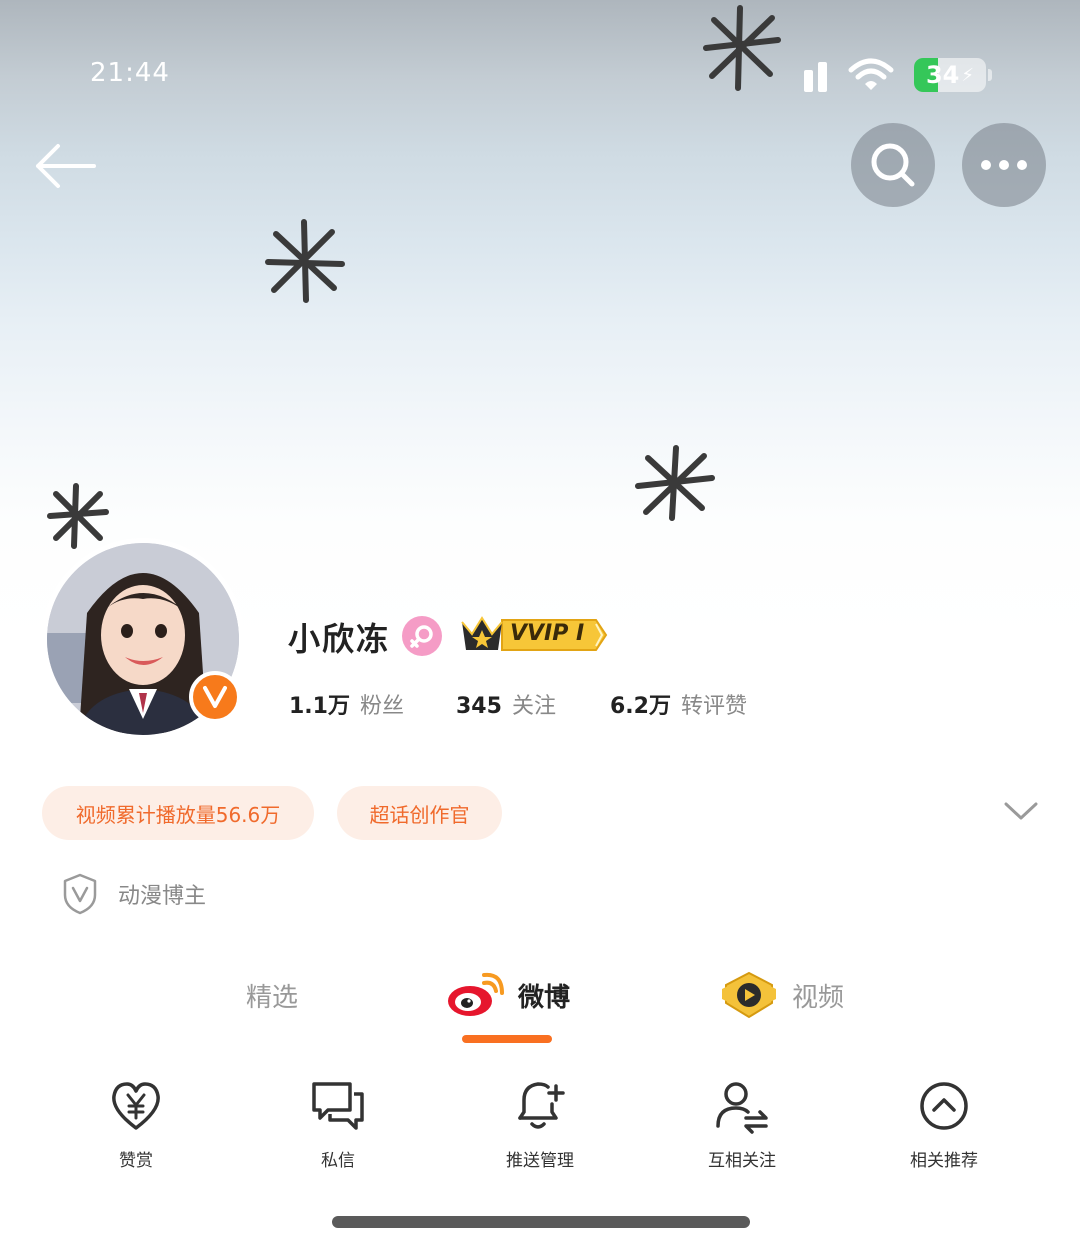 The width and height of the screenshot is (1080, 1247). I want to click on more-dots-icon, so click(1004, 165).